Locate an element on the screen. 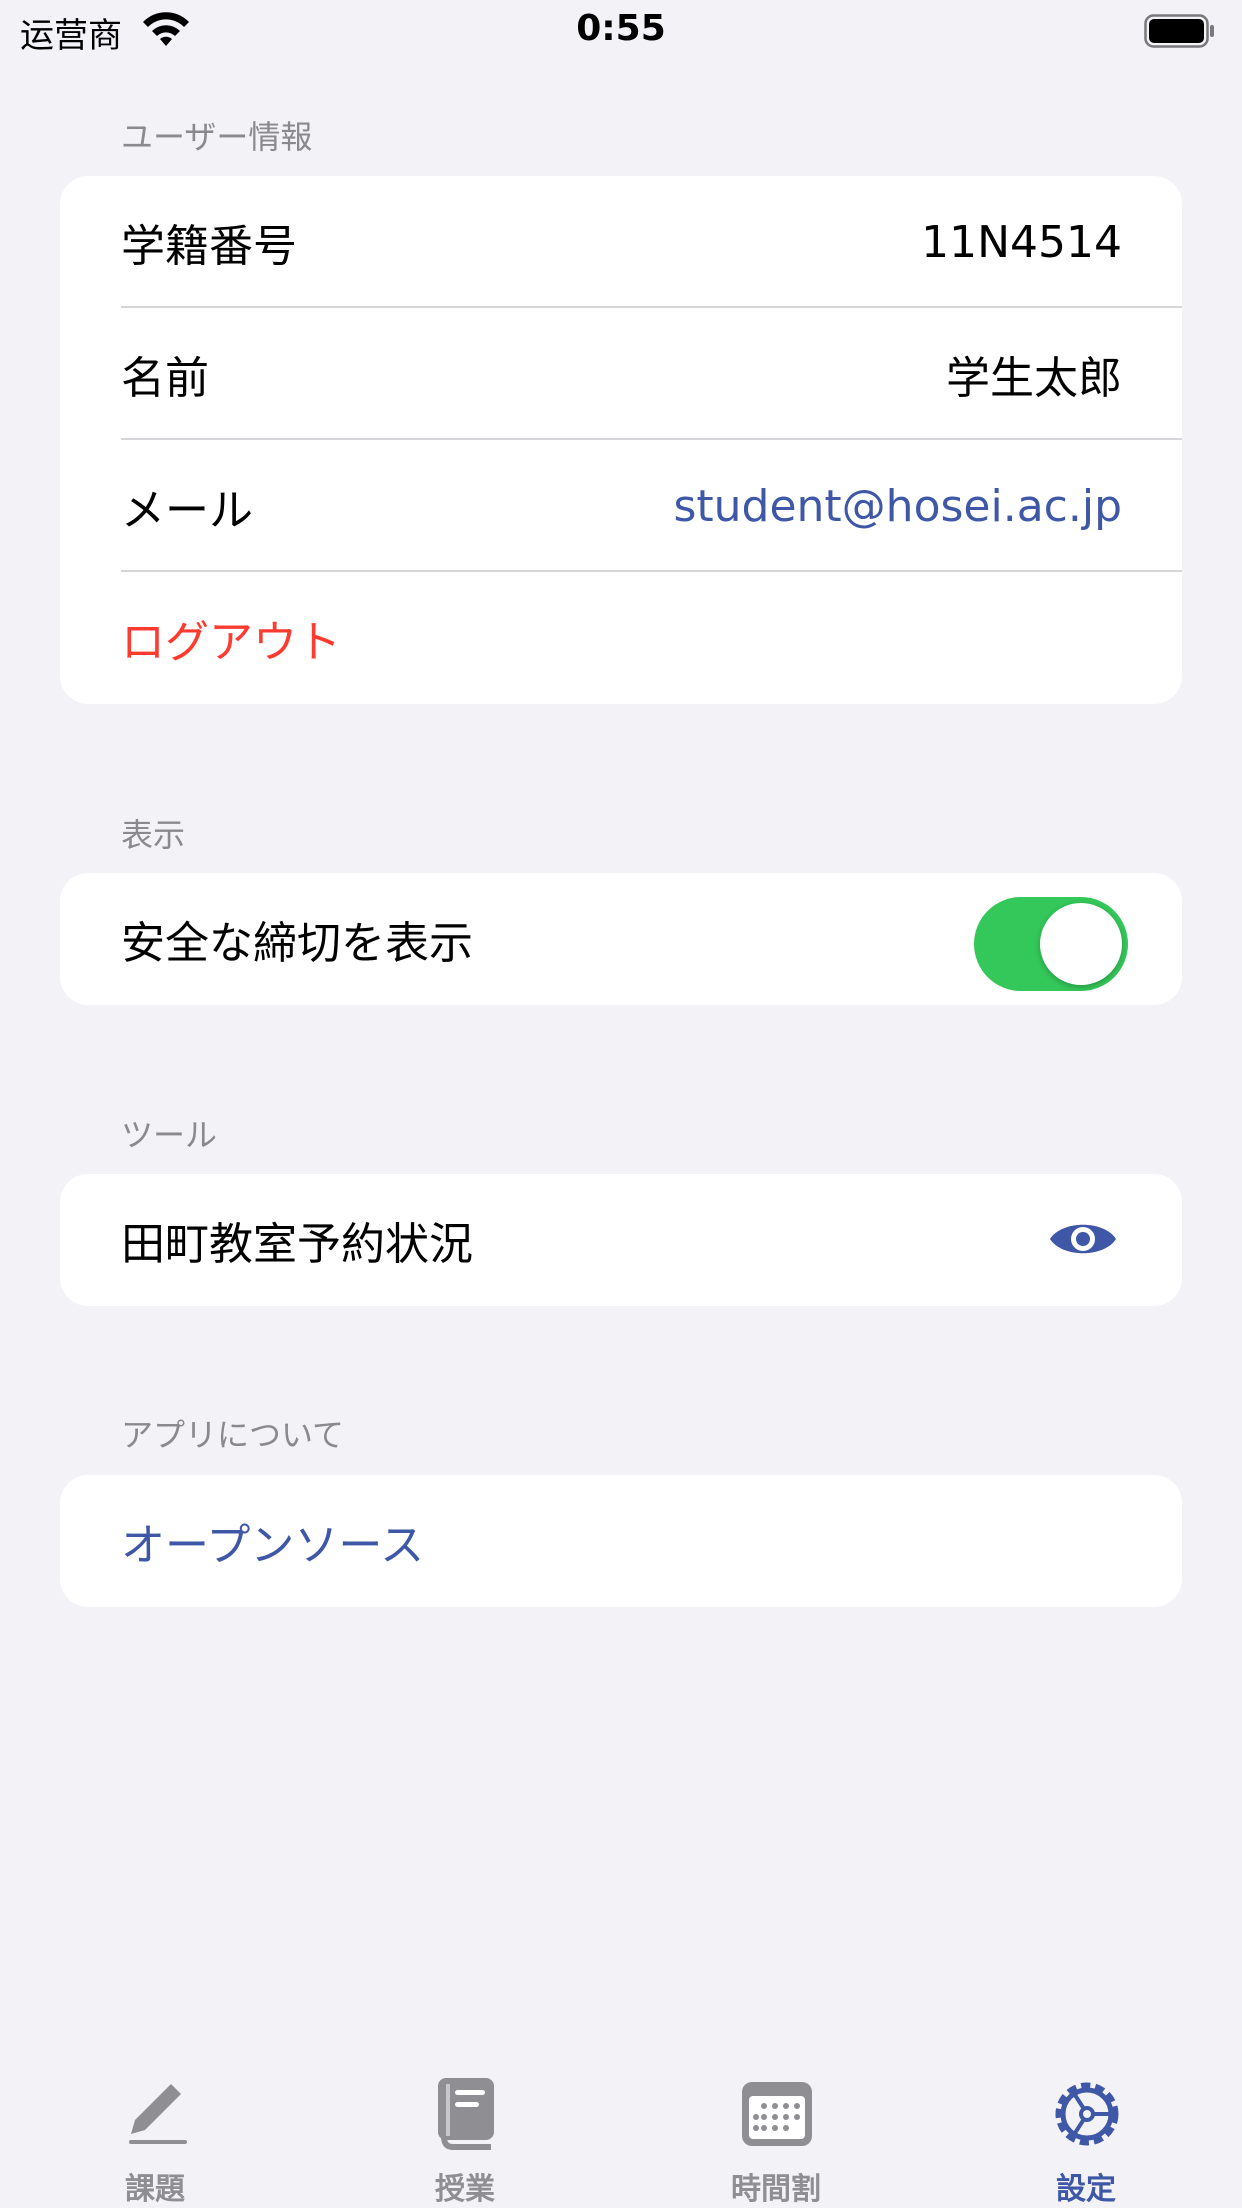 This screenshot has height=2208, width=1242. about-card: オープンソース is located at coordinates (621, 1541).